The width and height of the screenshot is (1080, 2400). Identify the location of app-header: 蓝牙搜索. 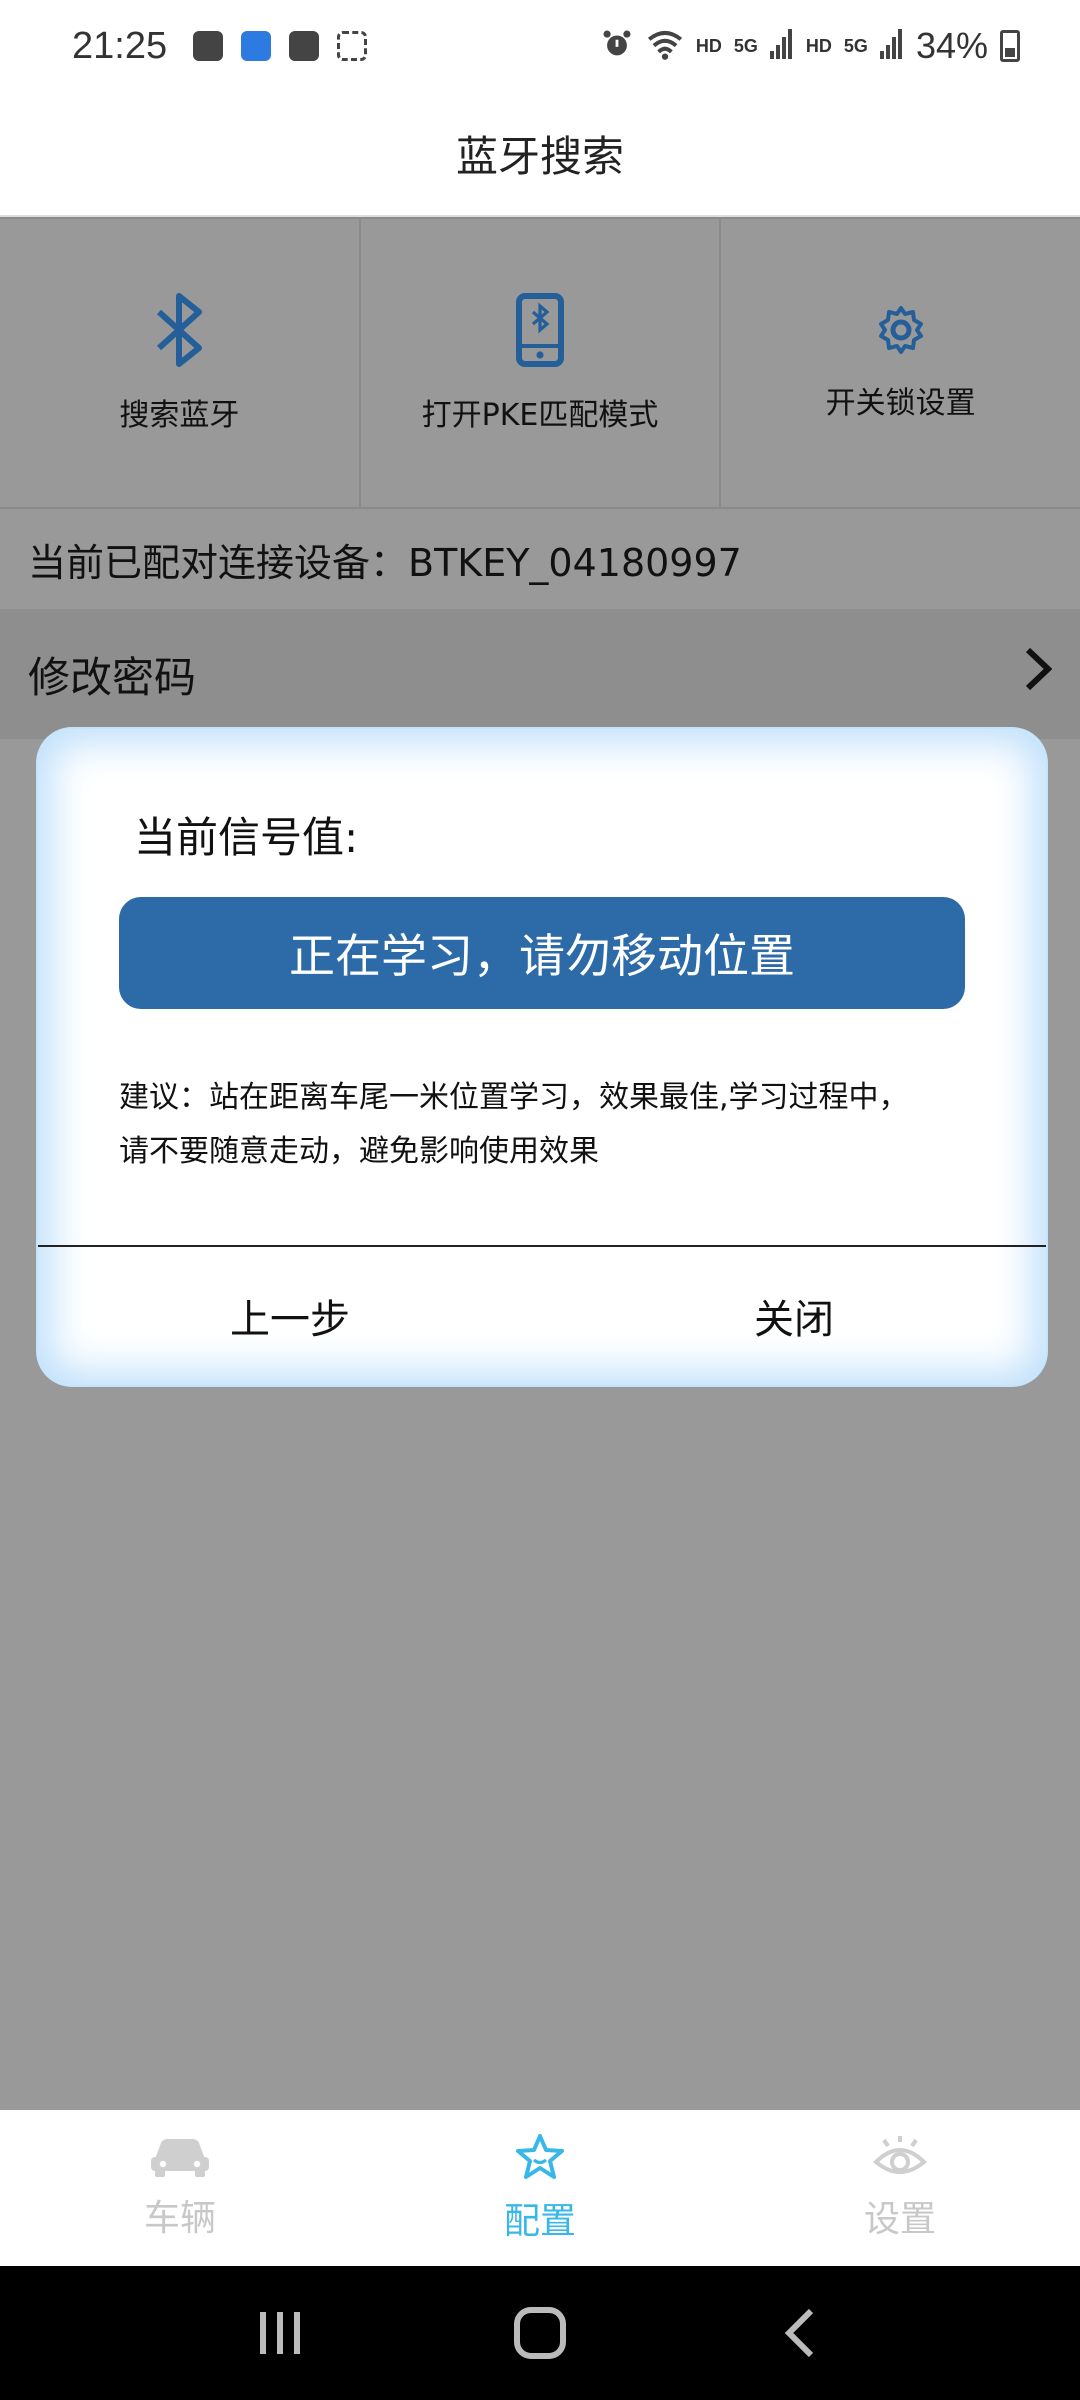
(540, 154).